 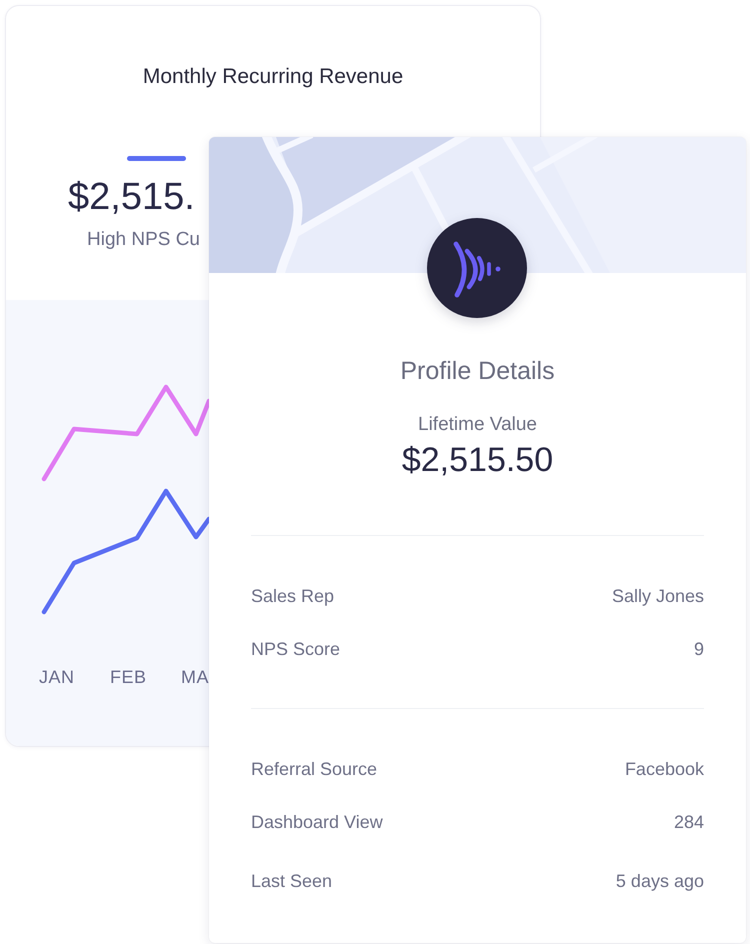 I want to click on detail-value: Sally Jones, so click(x=658, y=595).